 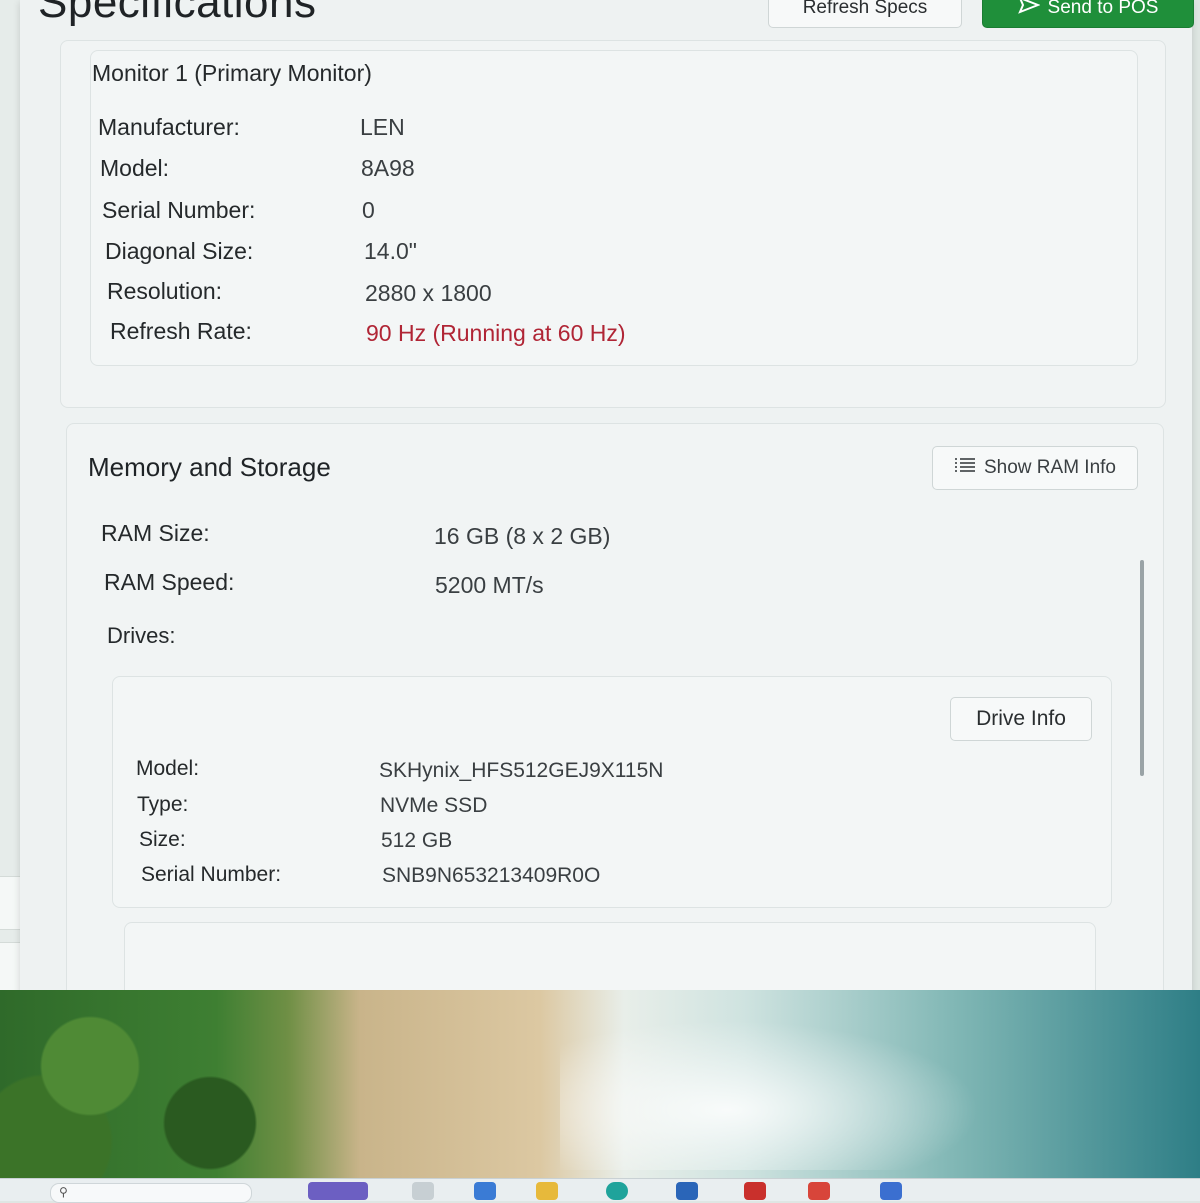 What do you see at coordinates (63, 1192) in the screenshot?
I see `search-icon: ⚲` at bounding box center [63, 1192].